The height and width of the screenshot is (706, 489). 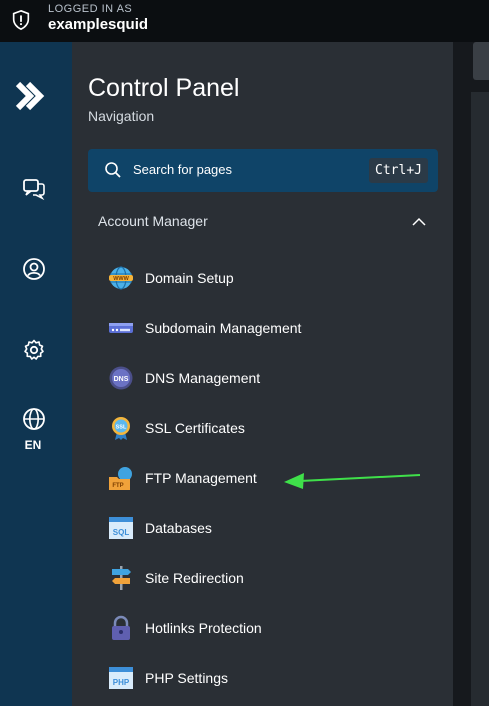 What do you see at coordinates (268, 578) in the screenshot?
I see `menu-item-site-redirection: Site Redirection` at bounding box center [268, 578].